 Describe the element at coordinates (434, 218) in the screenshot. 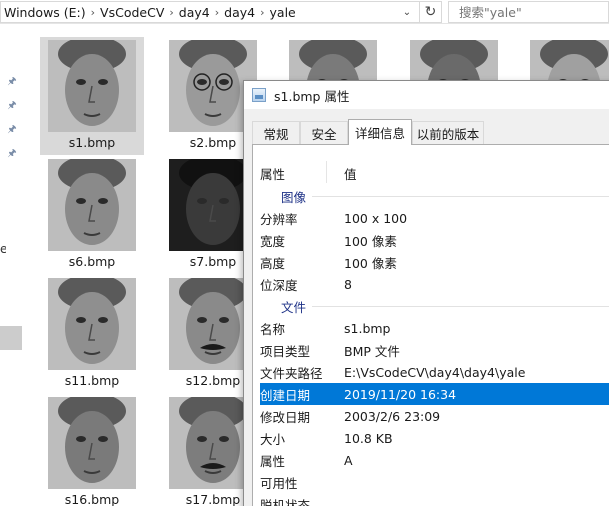

I see `property-row: 分辨率 100 x 100` at that location.